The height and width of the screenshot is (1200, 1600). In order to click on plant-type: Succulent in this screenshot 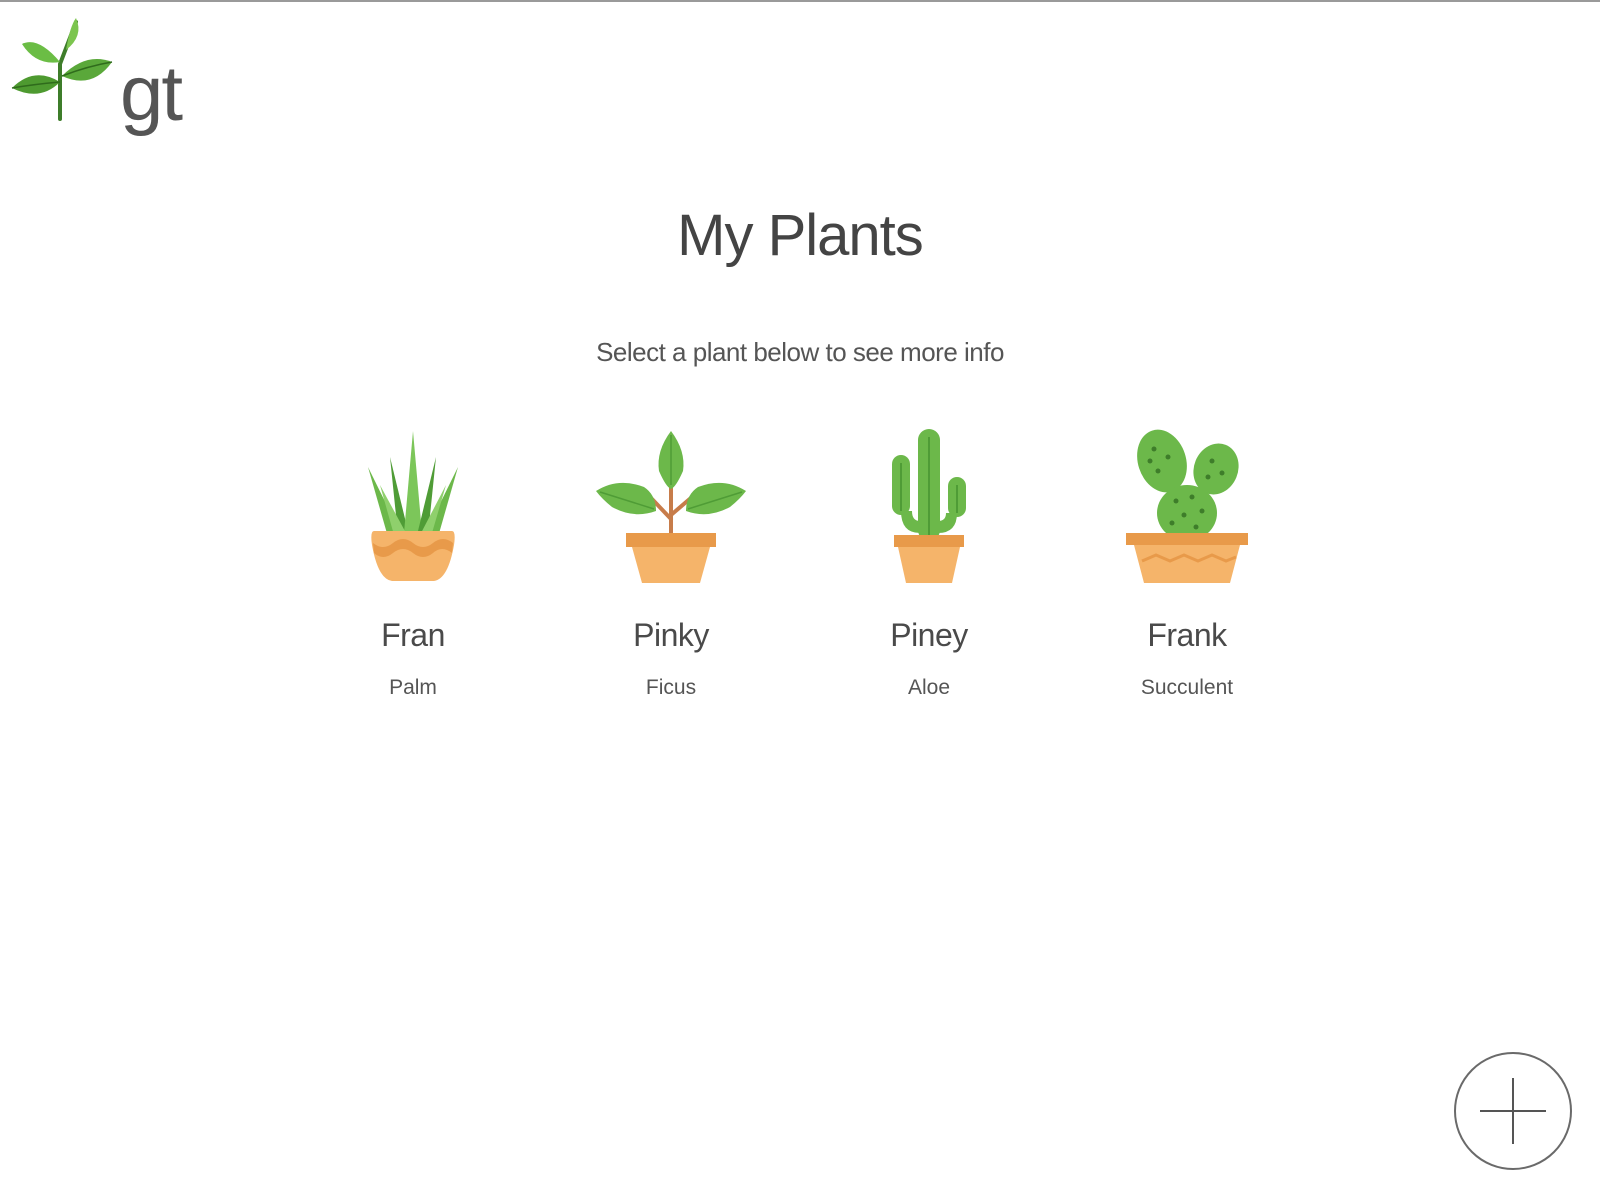, I will do `click(1187, 687)`.